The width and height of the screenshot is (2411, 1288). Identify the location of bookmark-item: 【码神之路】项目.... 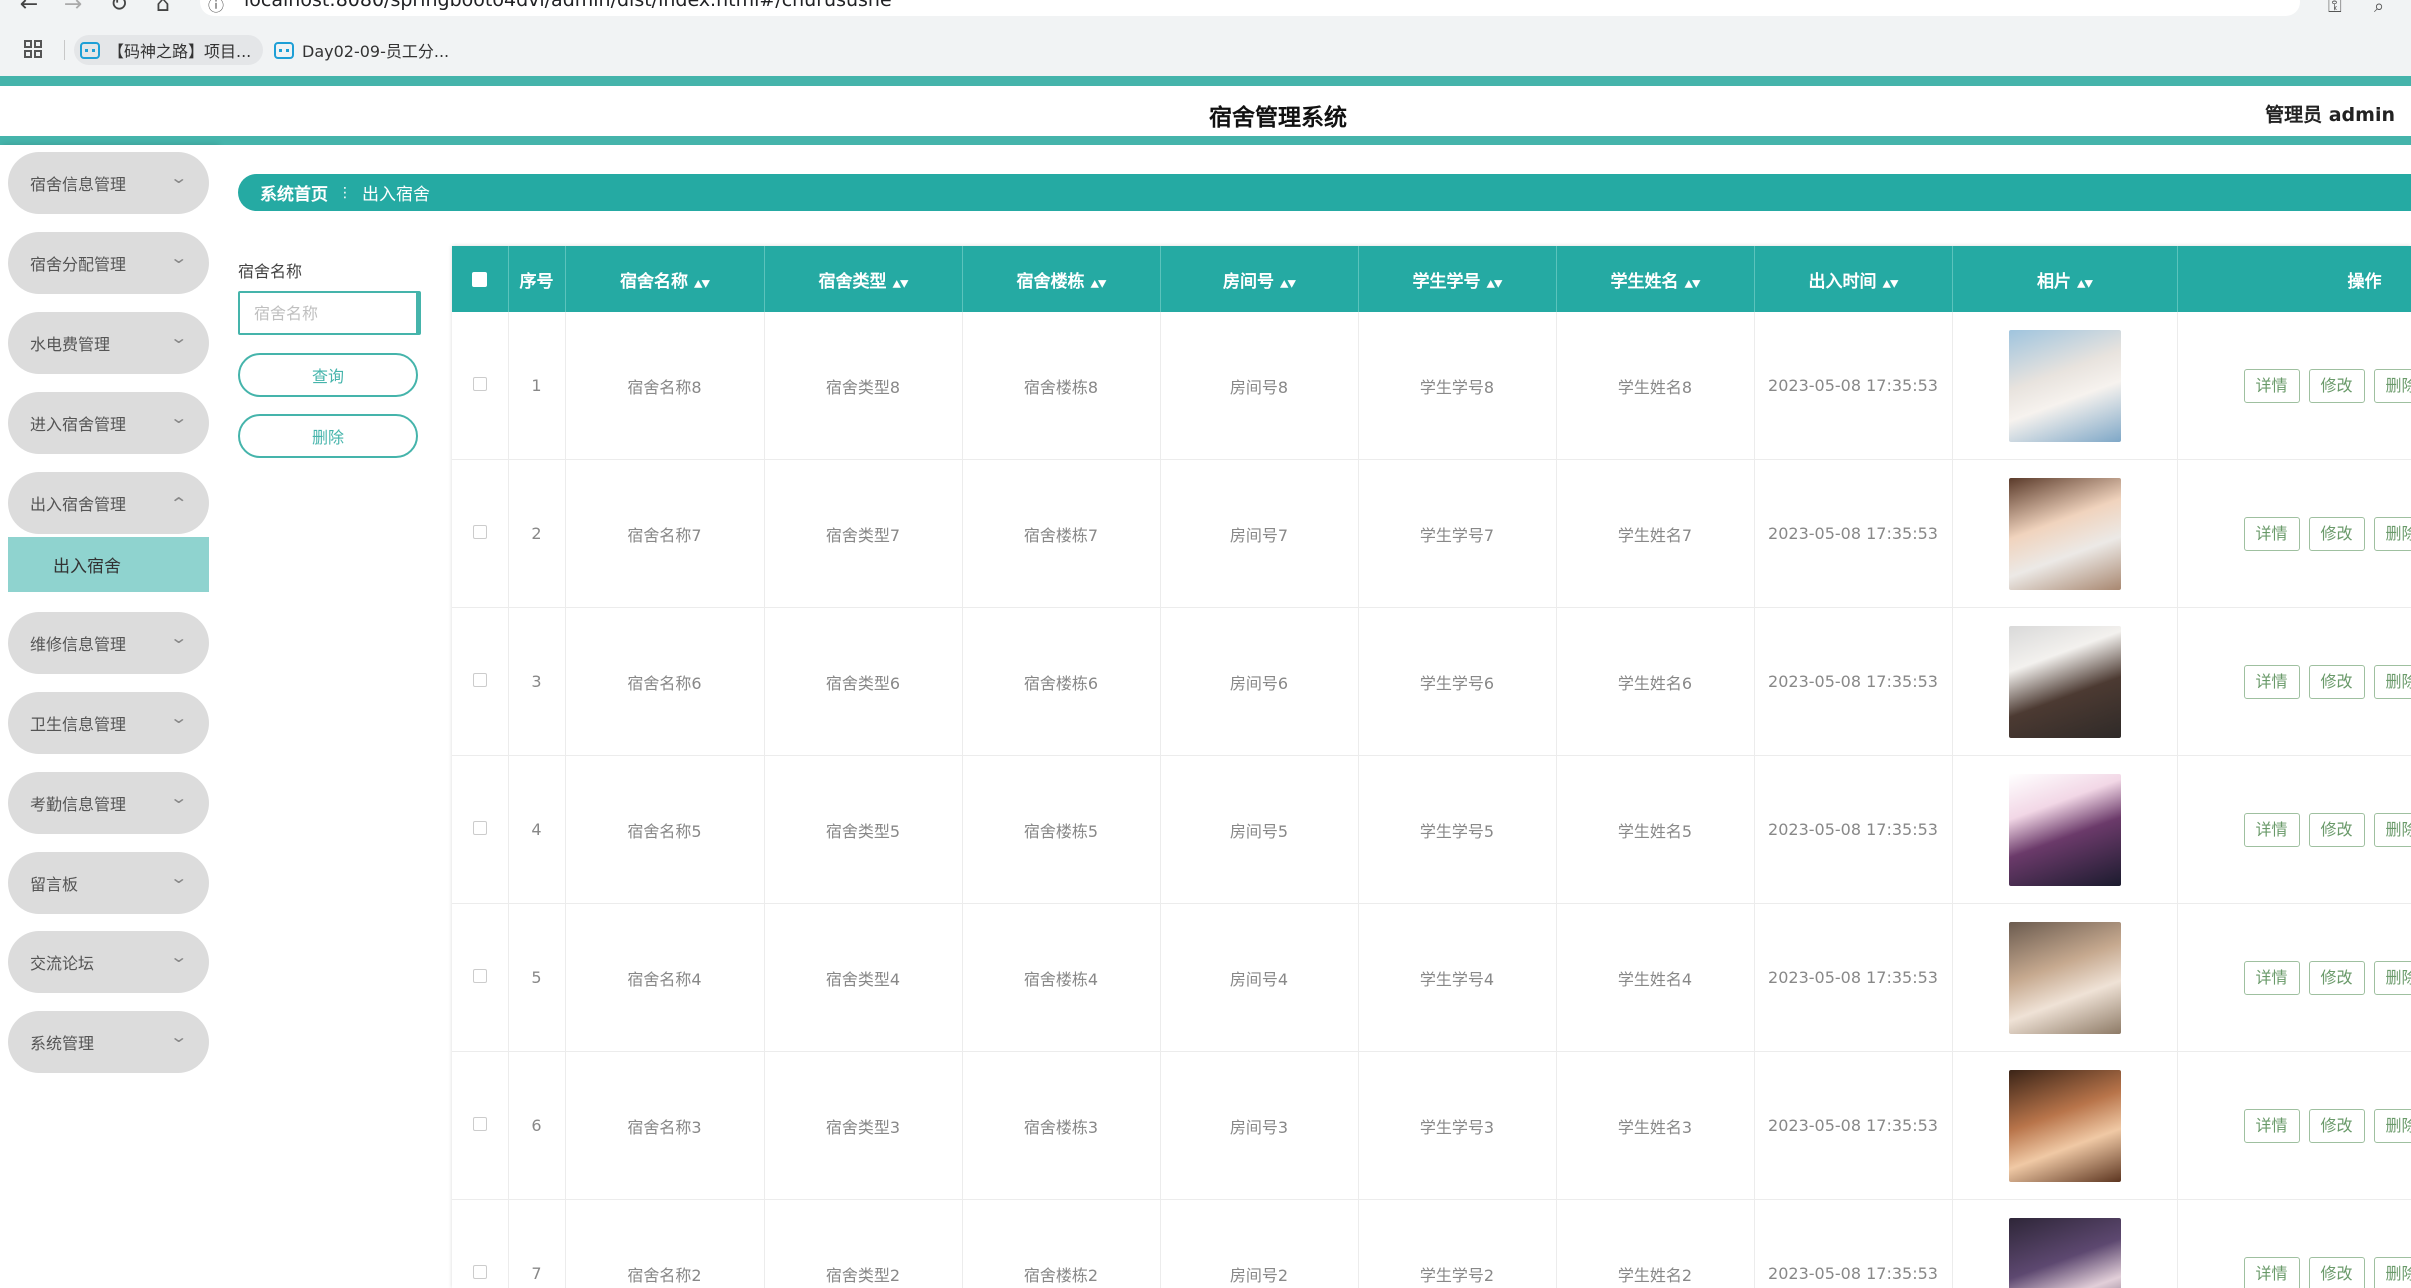
(169, 50).